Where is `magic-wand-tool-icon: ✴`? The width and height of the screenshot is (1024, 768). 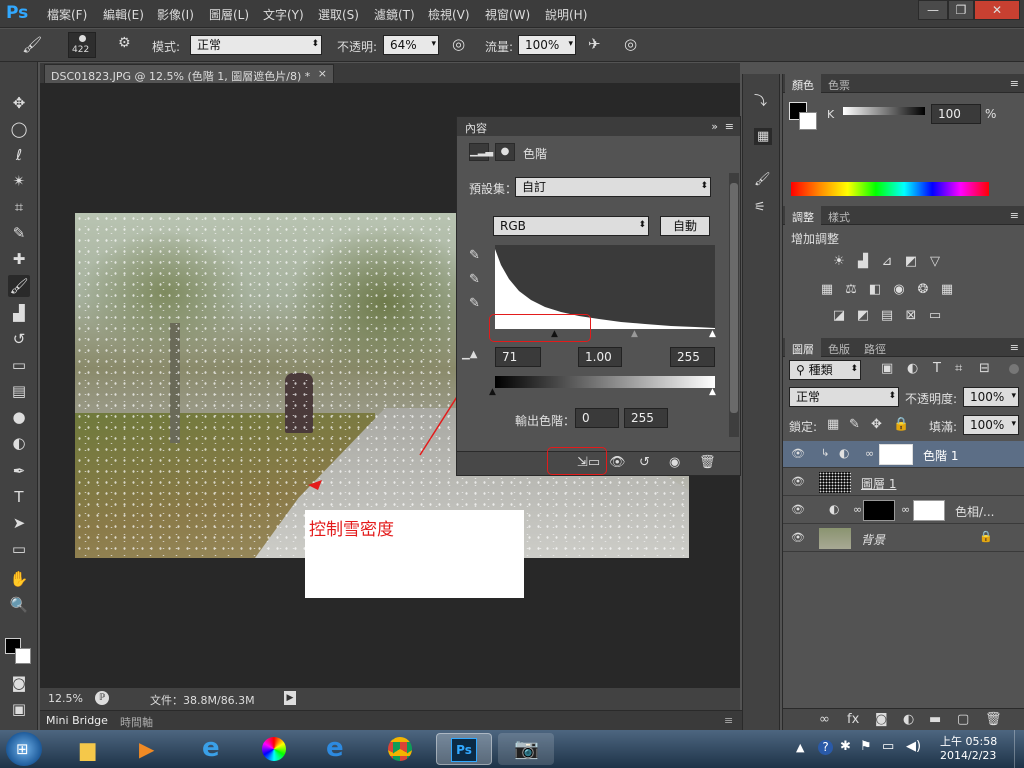 magic-wand-tool-icon: ✴ is located at coordinates (19, 181).